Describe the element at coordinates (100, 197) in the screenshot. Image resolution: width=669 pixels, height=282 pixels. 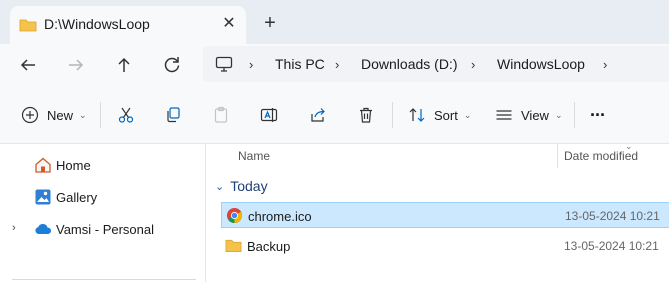
I see `sidebar-item-gallery: Gallery` at that location.